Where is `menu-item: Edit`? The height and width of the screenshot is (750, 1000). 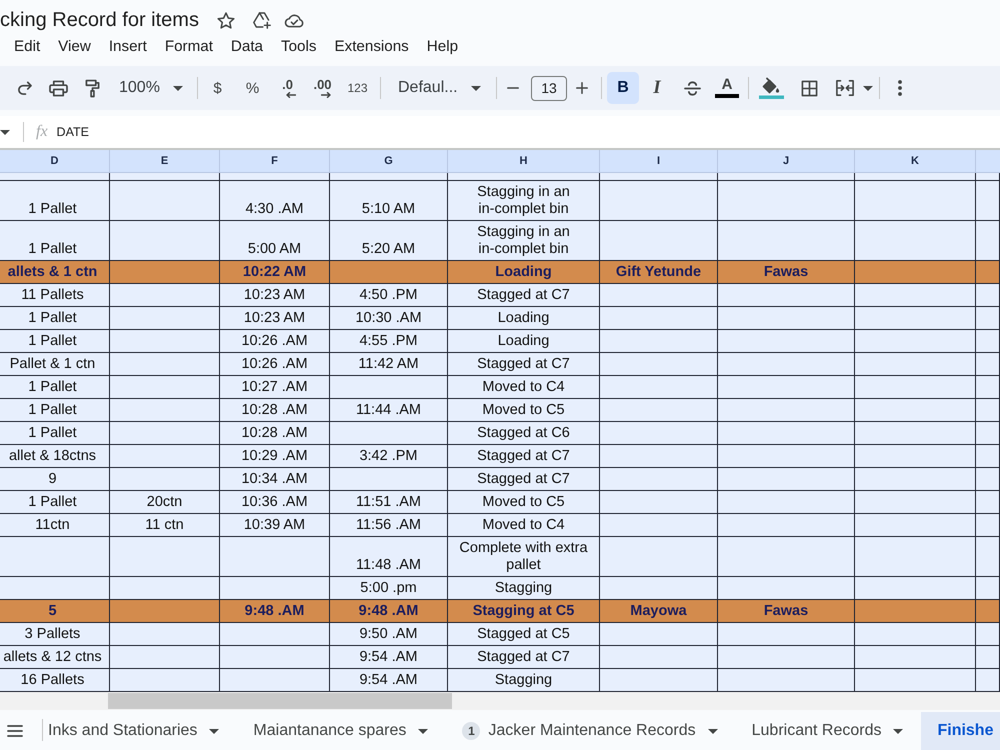
menu-item: Edit is located at coordinates (27, 46).